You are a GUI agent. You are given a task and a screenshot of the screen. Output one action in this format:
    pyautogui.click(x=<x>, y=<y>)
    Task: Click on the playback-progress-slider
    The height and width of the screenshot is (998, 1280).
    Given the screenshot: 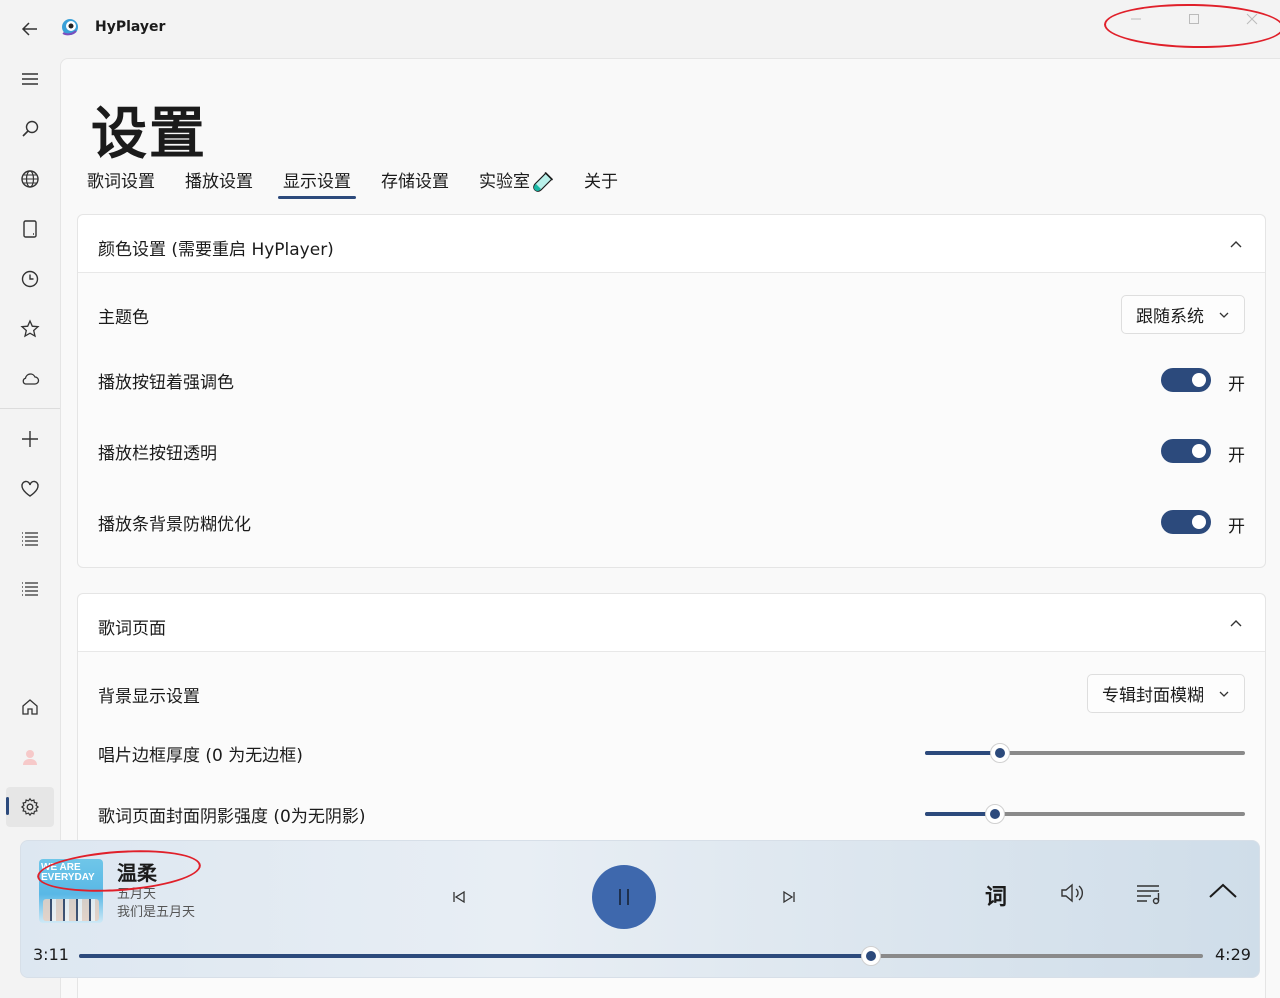 What is the action you would take?
    pyautogui.click(x=641, y=956)
    